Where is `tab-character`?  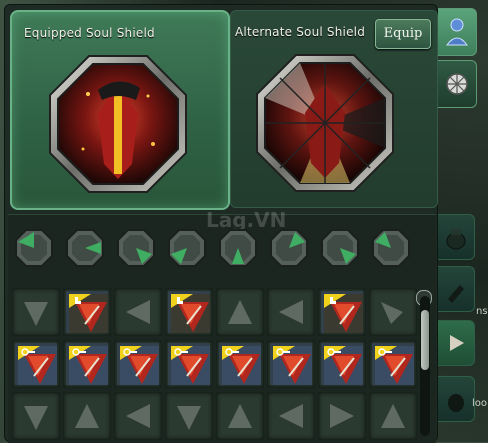 tab-character is located at coordinates (457, 32).